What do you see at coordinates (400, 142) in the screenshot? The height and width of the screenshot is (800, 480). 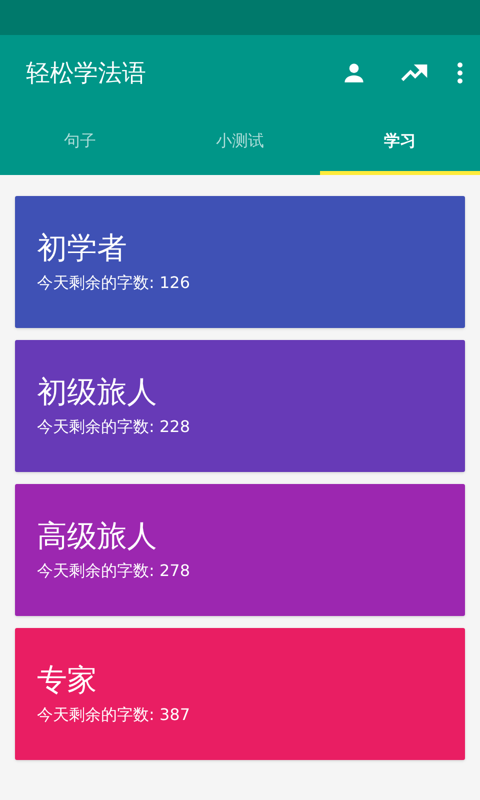 I see `tab: 学习` at bounding box center [400, 142].